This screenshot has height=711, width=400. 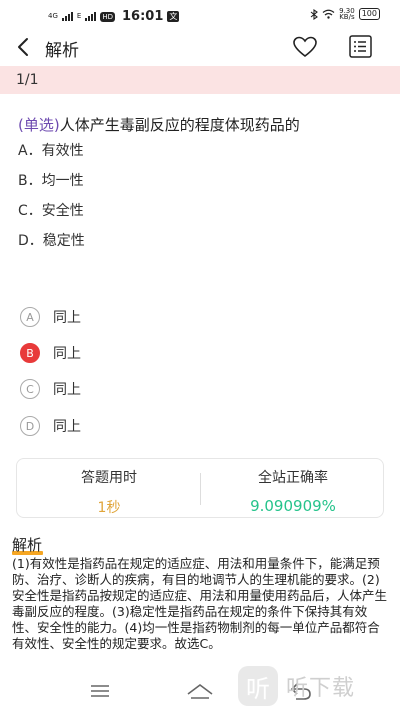 I want to click on stats-card: 答题用时 1秒 全站正确率 9.090909%, so click(x=200, y=488).